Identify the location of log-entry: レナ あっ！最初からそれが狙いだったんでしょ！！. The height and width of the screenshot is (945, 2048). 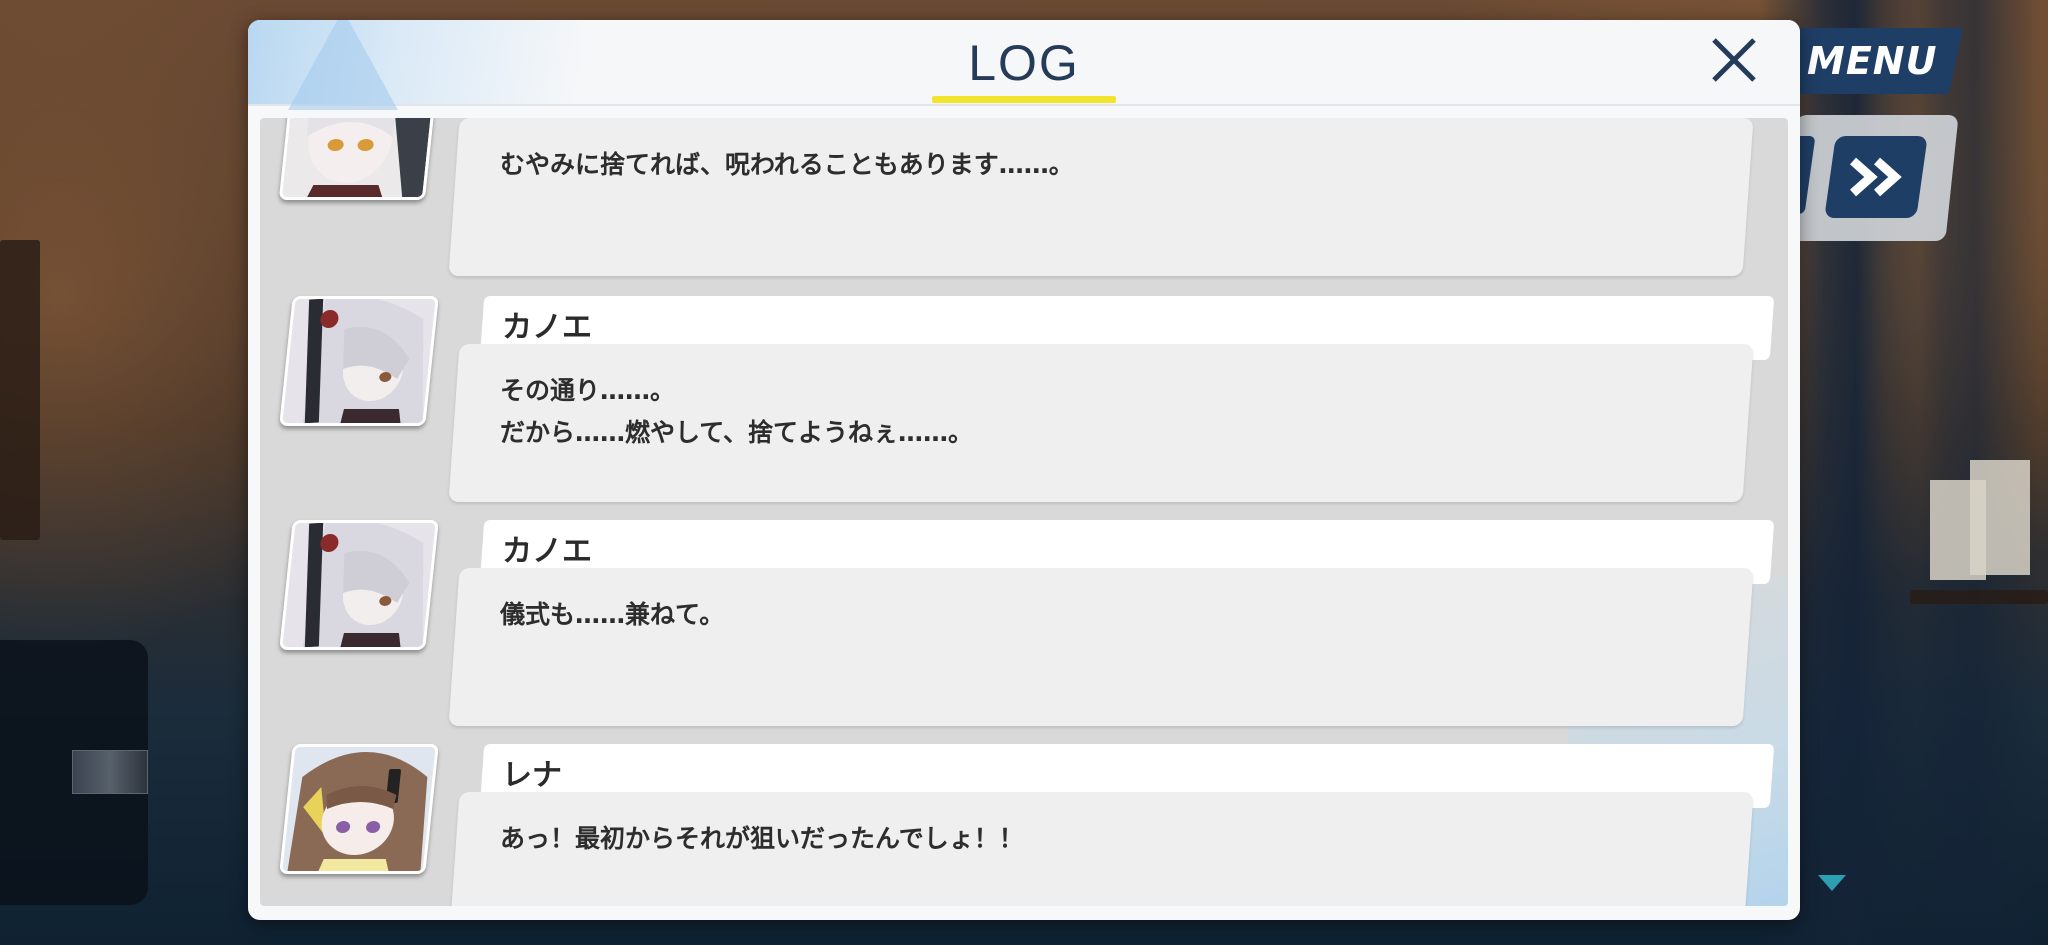
(1024, 822).